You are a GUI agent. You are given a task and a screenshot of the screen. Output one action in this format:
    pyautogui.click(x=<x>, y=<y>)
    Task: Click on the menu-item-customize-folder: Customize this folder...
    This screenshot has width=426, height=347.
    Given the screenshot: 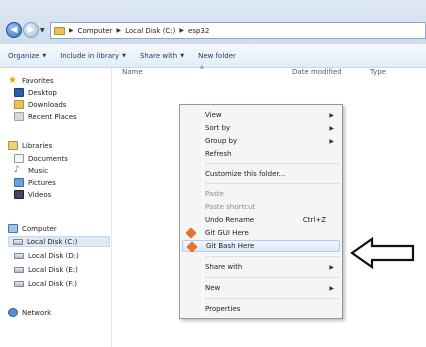 What is the action you would take?
    pyautogui.click(x=261, y=174)
    